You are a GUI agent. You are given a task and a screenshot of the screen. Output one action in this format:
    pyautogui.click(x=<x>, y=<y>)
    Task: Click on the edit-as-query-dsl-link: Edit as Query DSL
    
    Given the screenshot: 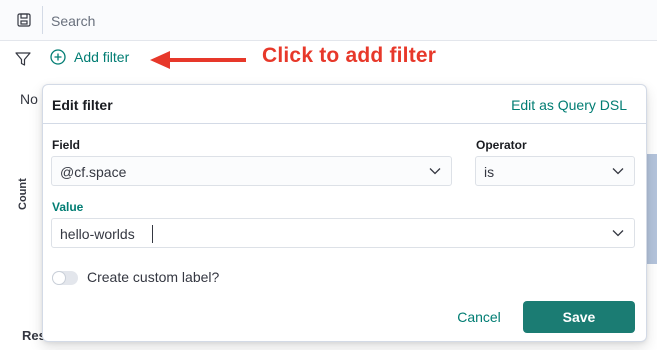 What is the action you would take?
    pyautogui.click(x=569, y=105)
    